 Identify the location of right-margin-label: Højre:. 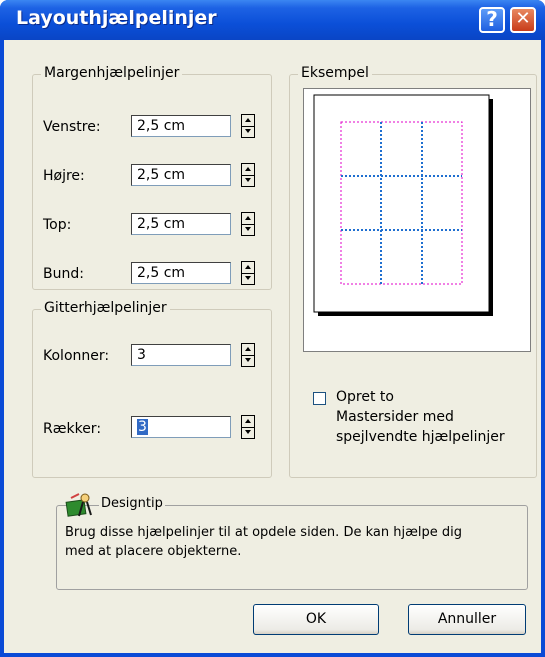
(64, 176).